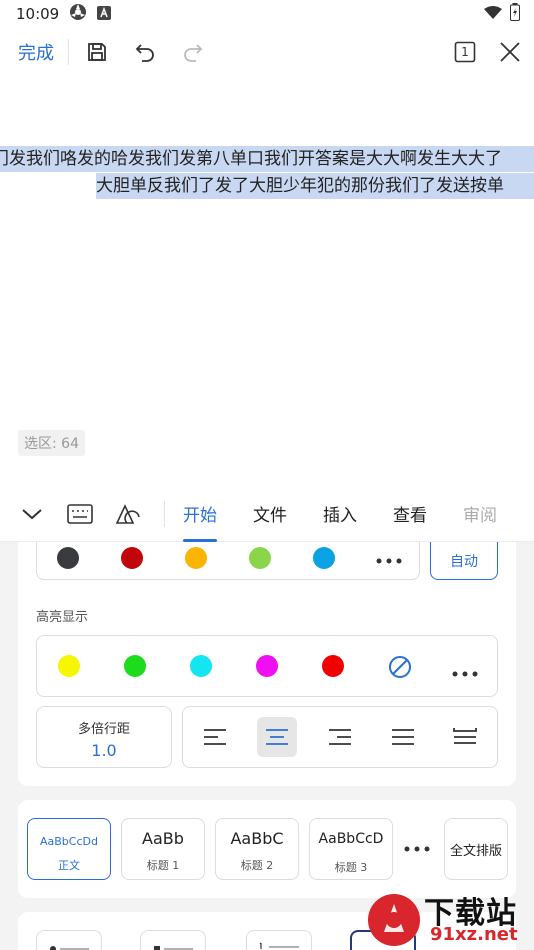 This screenshot has height=950, width=534. What do you see at coordinates (493, 14) in the screenshot?
I see `wifi-icon` at bounding box center [493, 14].